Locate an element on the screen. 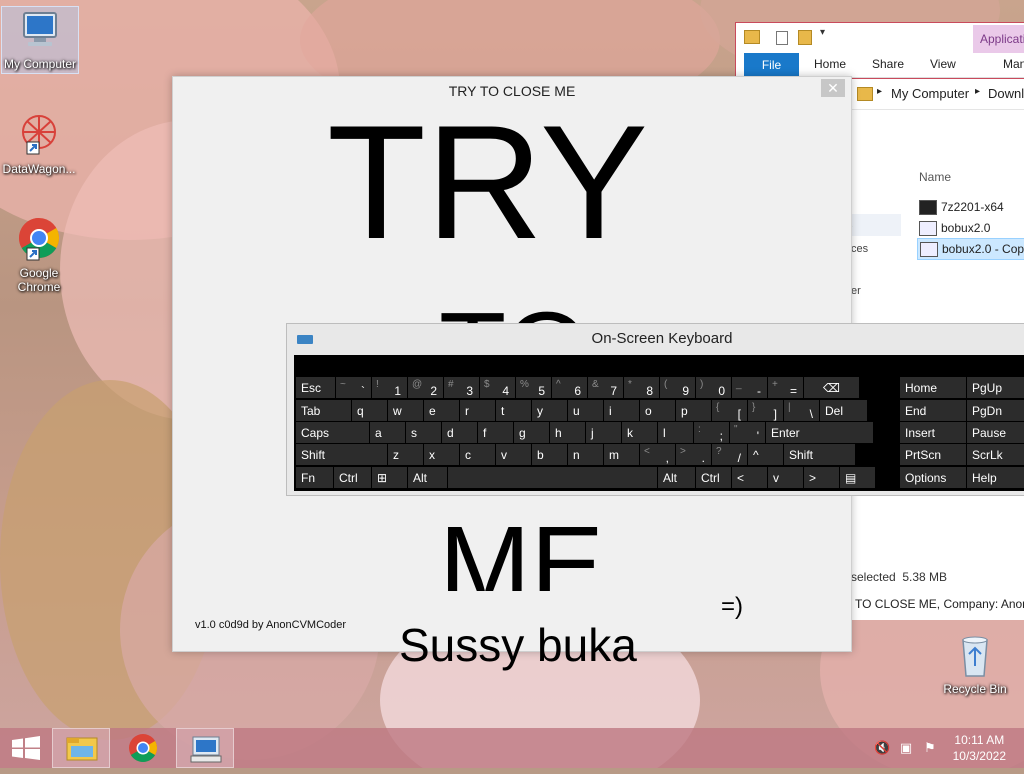  key-r: r is located at coordinates (477, 410).